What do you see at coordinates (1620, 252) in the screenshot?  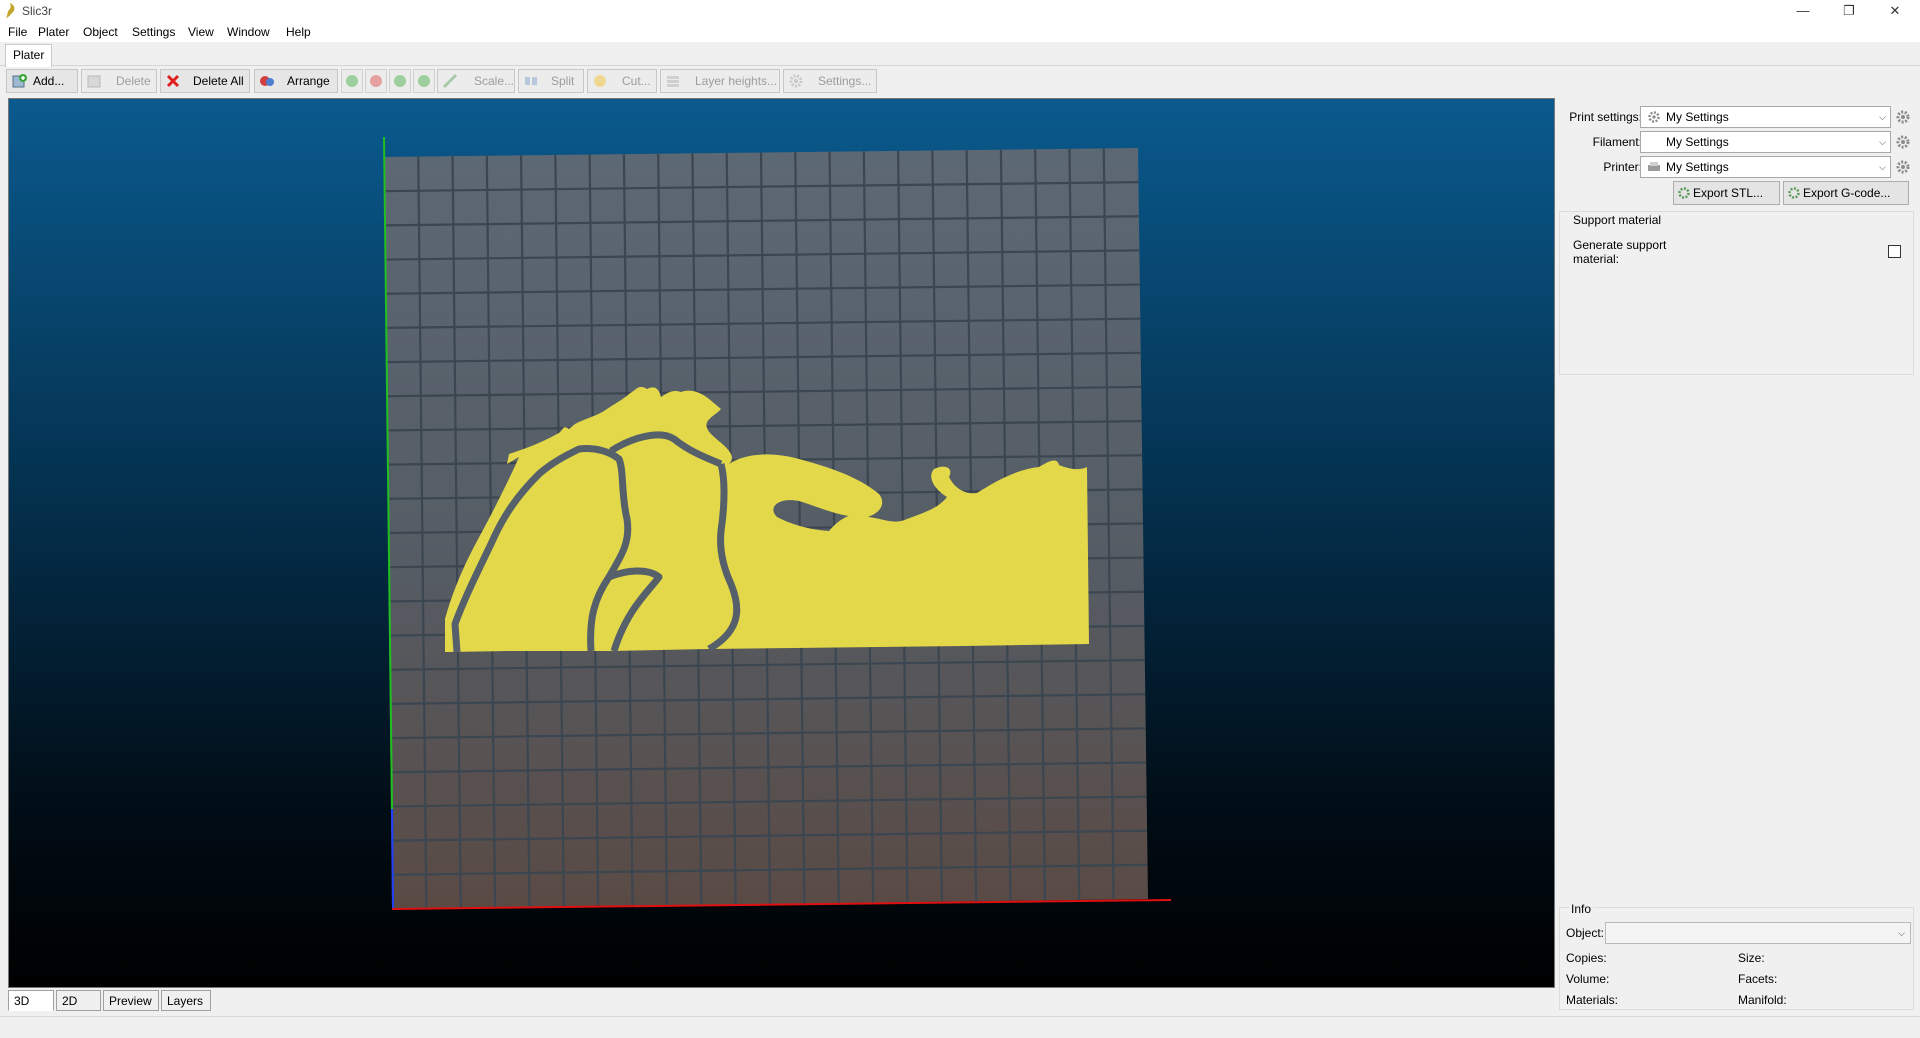 I see `generate-support-label: Generate support material:` at bounding box center [1620, 252].